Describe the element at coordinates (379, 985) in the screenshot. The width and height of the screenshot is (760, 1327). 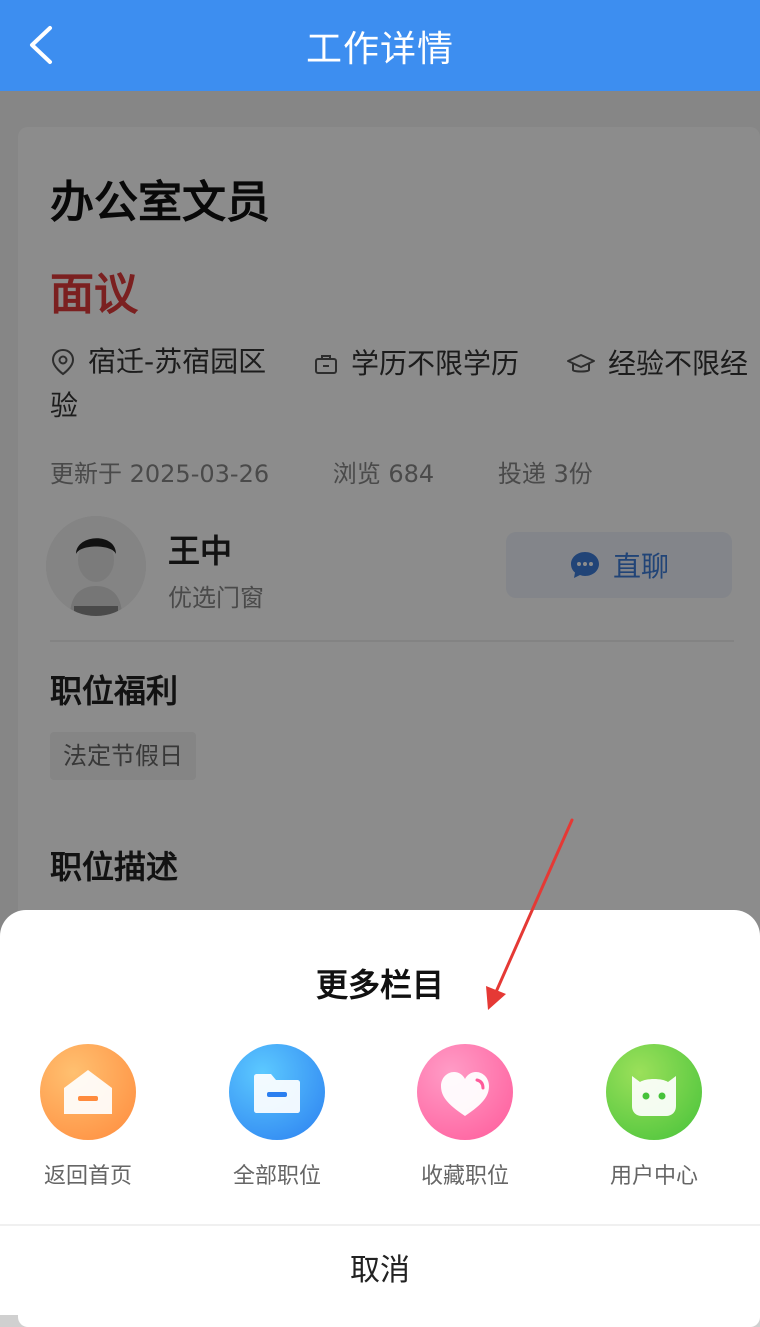
I see `sheet-title: 更多栏目` at that location.